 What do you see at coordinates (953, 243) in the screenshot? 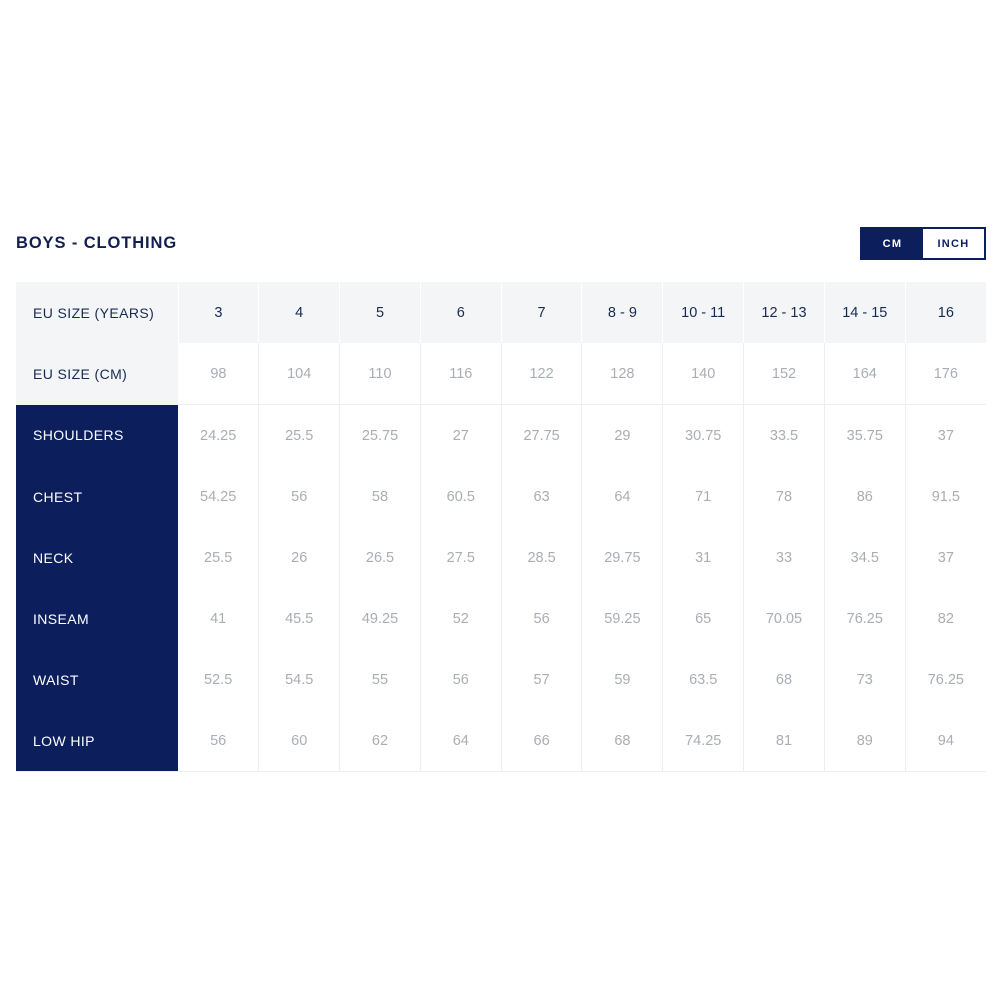
I see `unit-option-inch: INCH` at bounding box center [953, 243].